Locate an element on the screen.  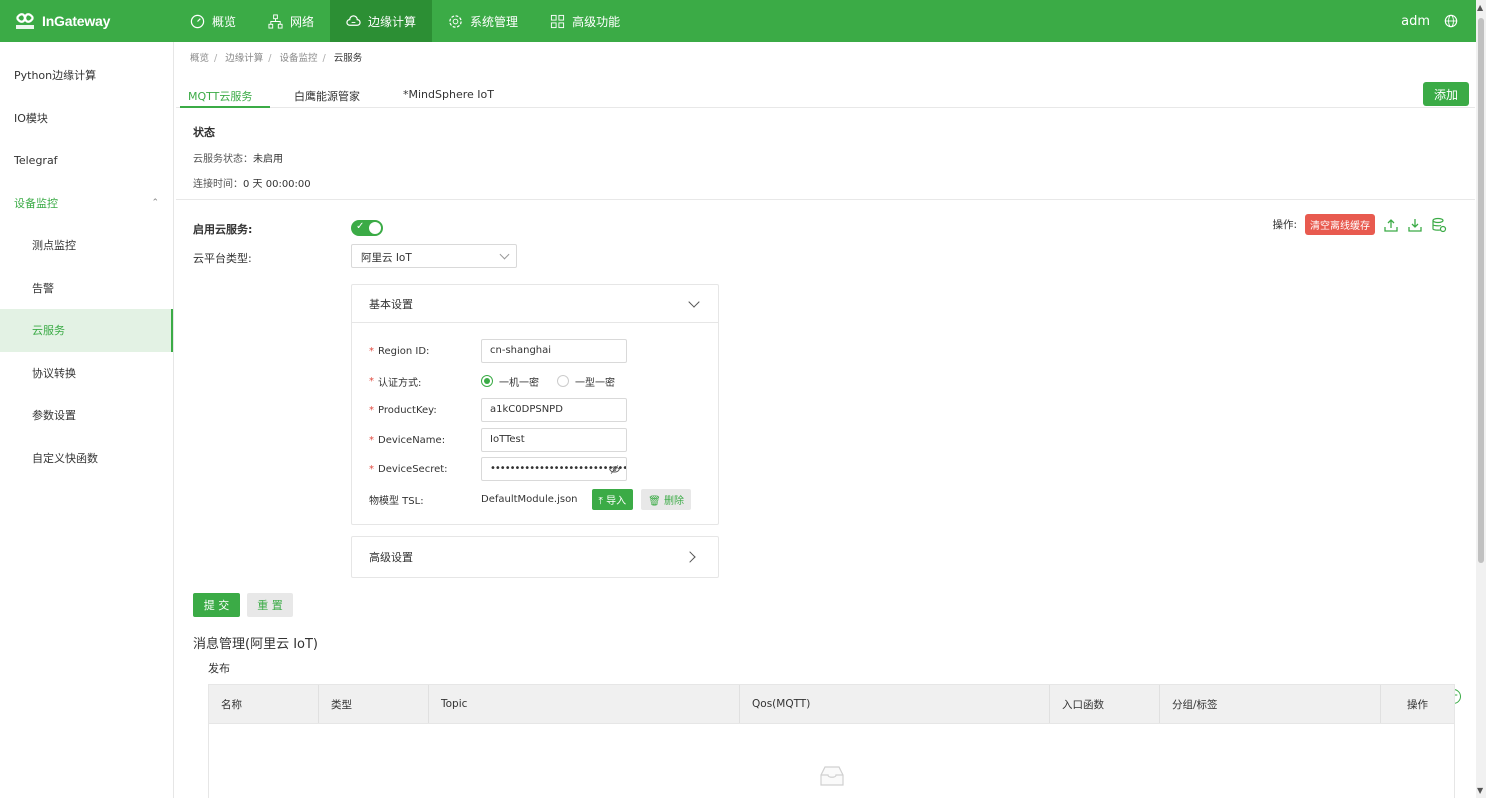
import-button: ⤒ 导入 is located at coordinates (612, 499).